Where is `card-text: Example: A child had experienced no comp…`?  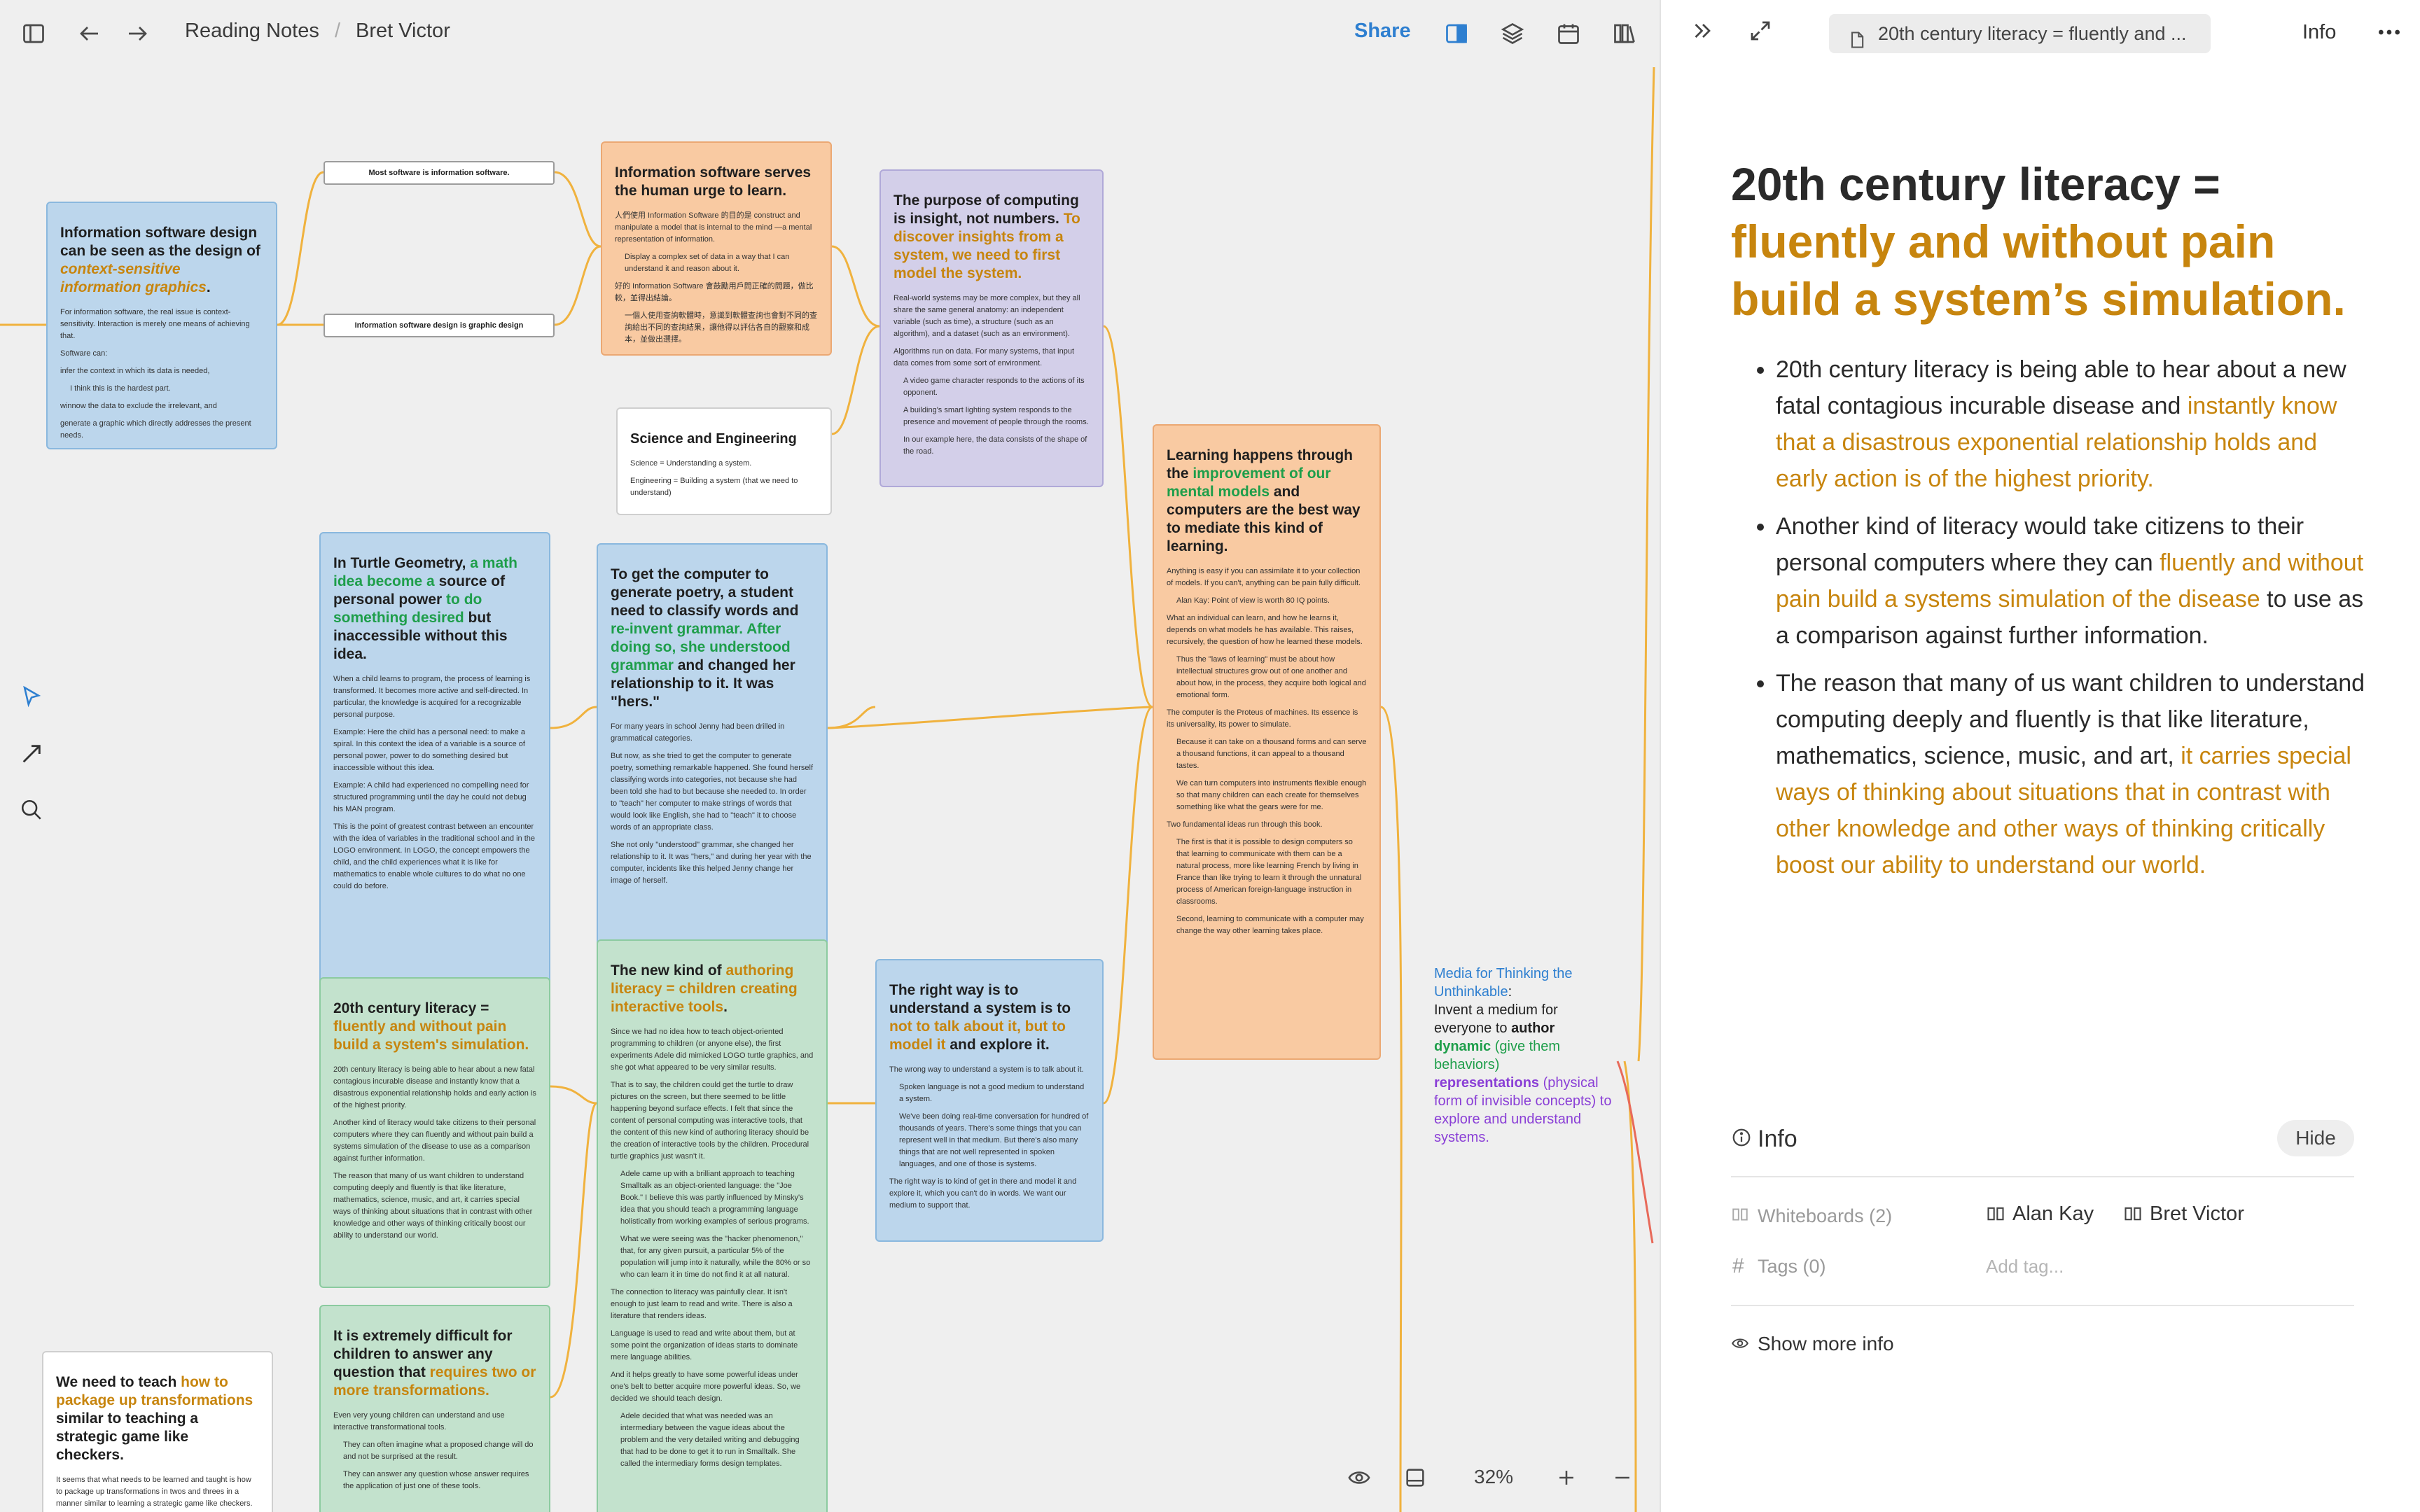
card-text: Example: A child had experienced no comp… is located at coordinates (431, 797).